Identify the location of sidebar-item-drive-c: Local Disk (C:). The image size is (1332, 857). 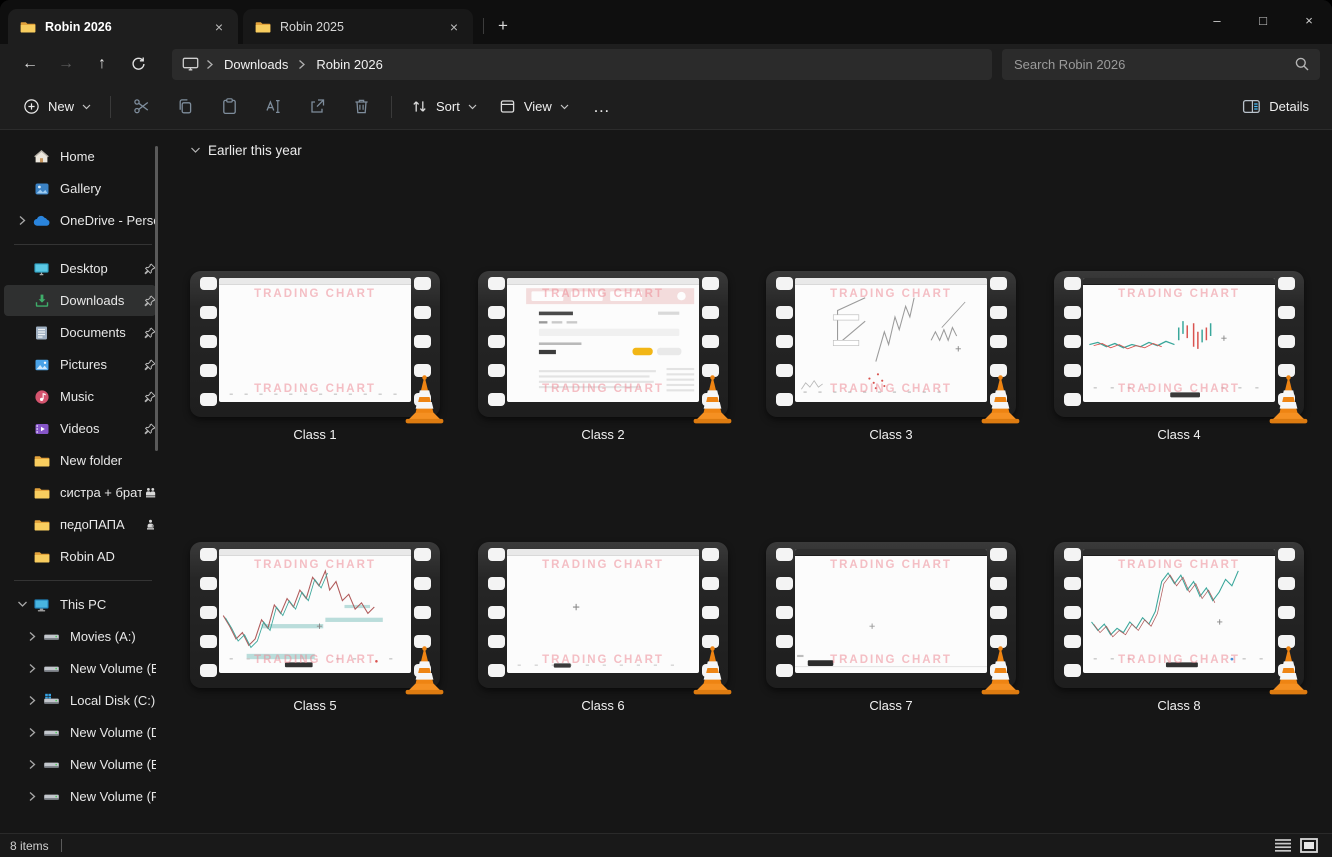
(80, 700).